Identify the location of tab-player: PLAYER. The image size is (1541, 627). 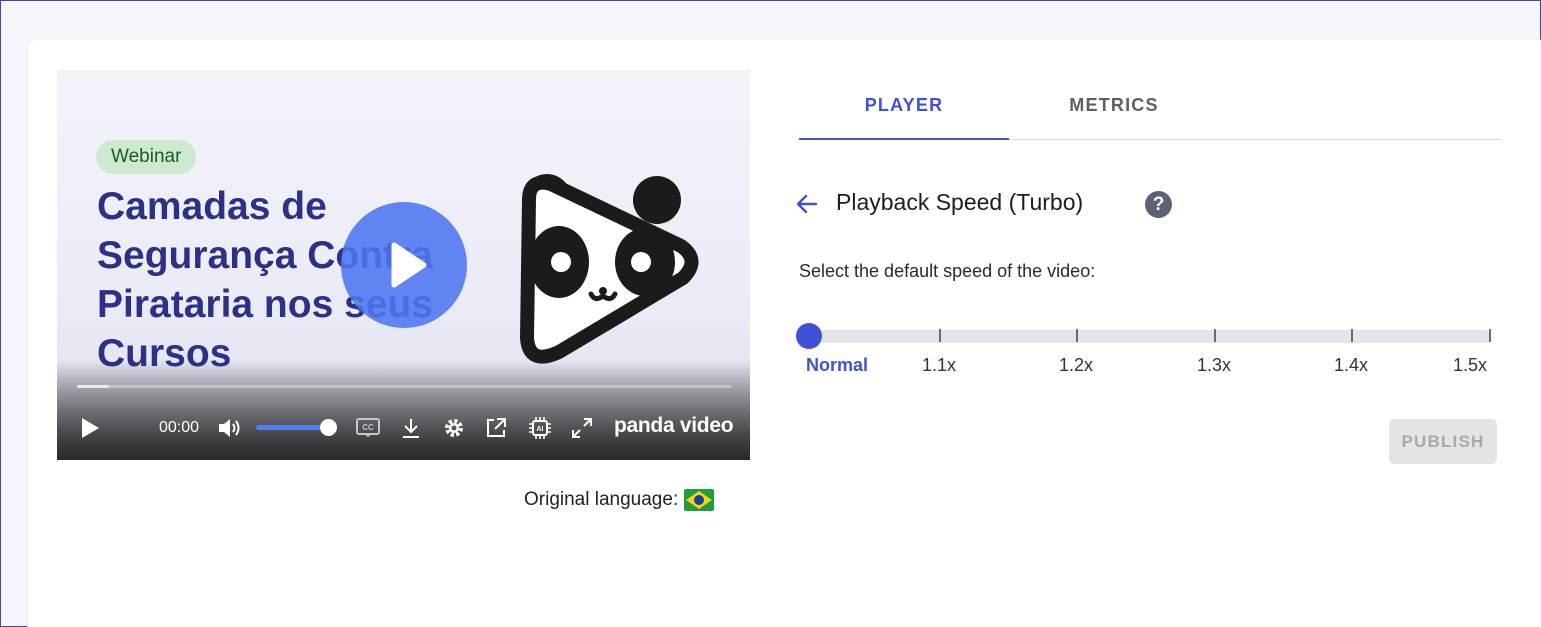
(904, 113).